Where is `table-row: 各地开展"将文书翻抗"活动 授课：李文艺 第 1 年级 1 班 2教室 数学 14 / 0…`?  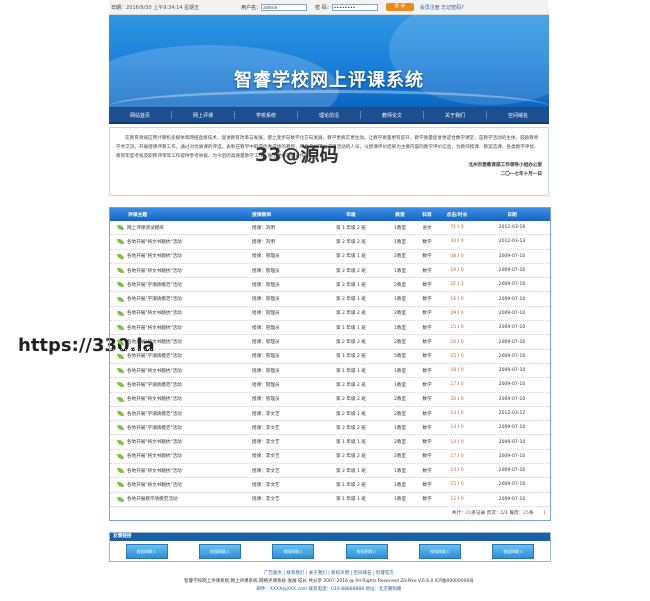 table-row: 各地开展"将文书翻抗"活动 授课：李文艺 第 1 年级 1 班 2教室 数学 14 / 0… is located at coordinates (330, 442).